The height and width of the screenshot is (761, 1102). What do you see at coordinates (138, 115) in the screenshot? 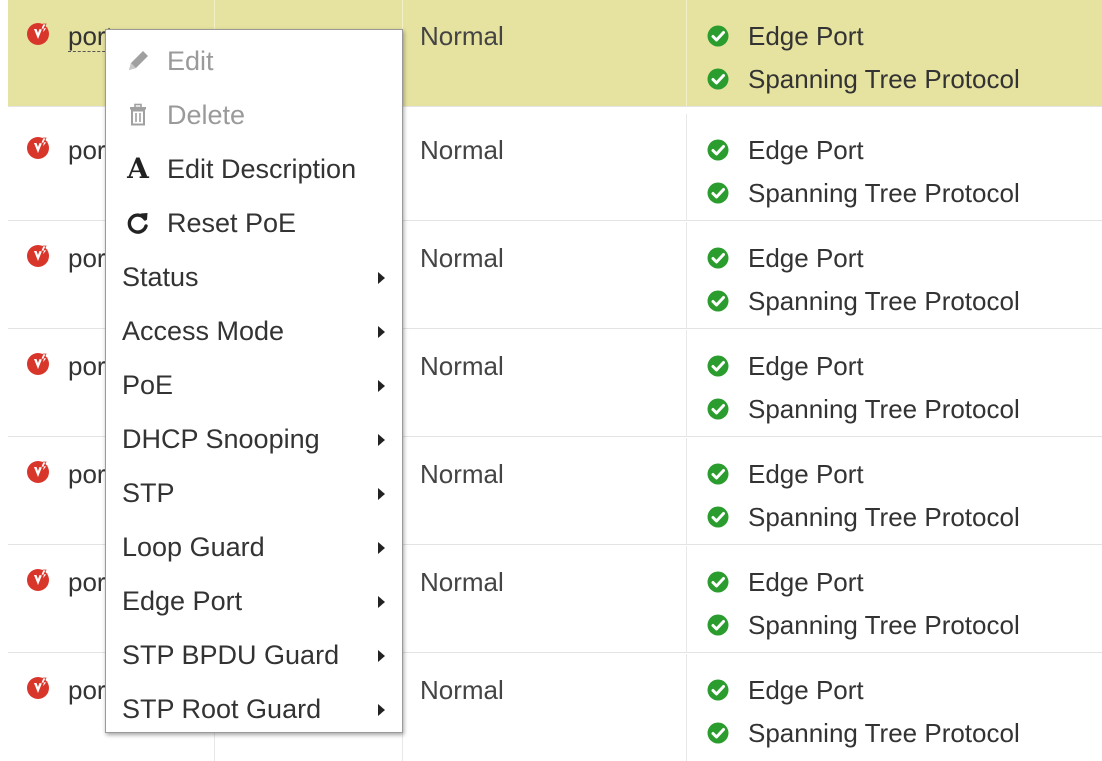
I see `trash-icon` at bounding box center [138, 115].